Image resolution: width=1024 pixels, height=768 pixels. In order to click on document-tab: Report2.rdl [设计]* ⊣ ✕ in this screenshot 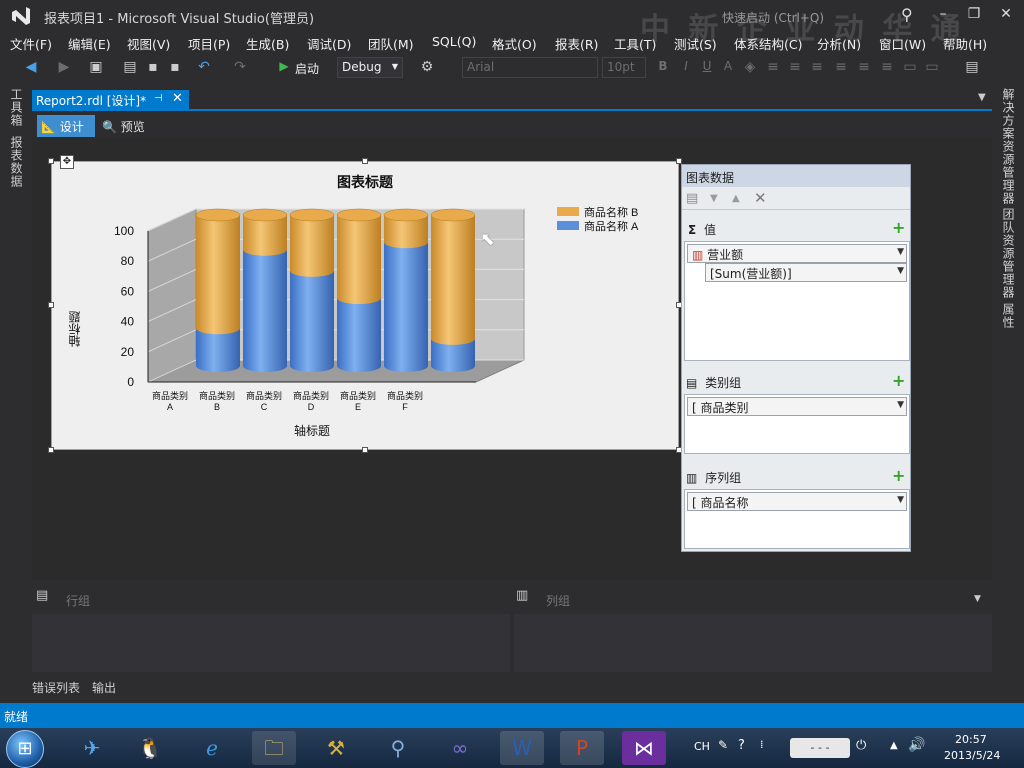, I will do `click(110, 100)`.